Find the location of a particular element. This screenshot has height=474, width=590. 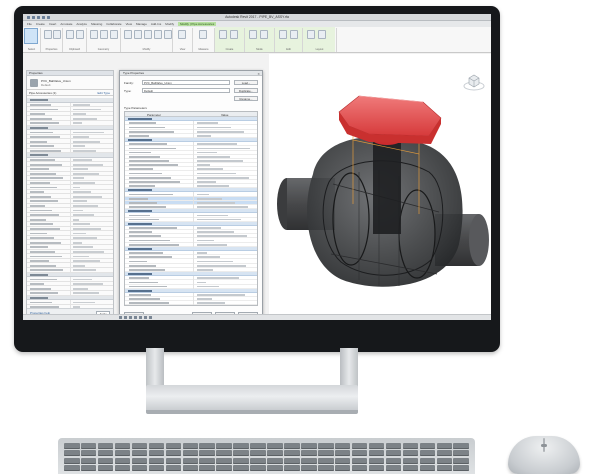

sun-path-icon is located at coordinates (135, 317).